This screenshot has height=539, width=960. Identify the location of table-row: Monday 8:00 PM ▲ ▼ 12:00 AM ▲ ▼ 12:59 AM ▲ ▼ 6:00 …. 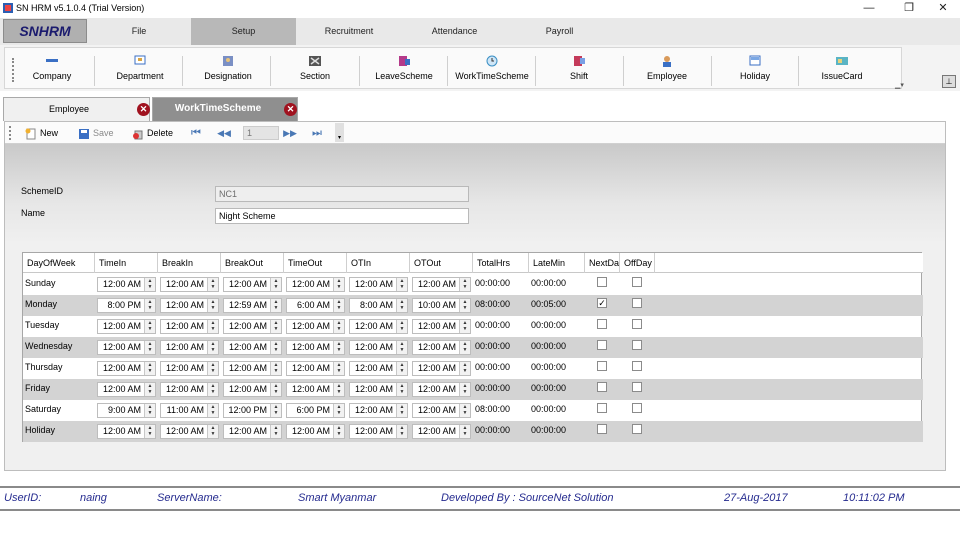
(473, 305).